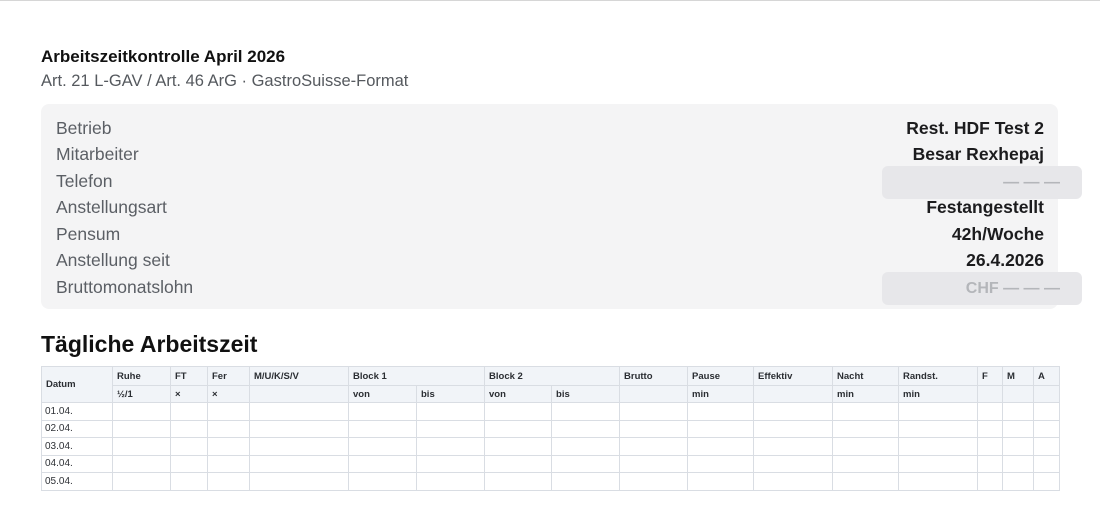 The image size is (1100, 511). Describe the element at coordinates (975, 128) in the screenshot. I see `betrieb-value: Rest. HDF Test 2` at that location.